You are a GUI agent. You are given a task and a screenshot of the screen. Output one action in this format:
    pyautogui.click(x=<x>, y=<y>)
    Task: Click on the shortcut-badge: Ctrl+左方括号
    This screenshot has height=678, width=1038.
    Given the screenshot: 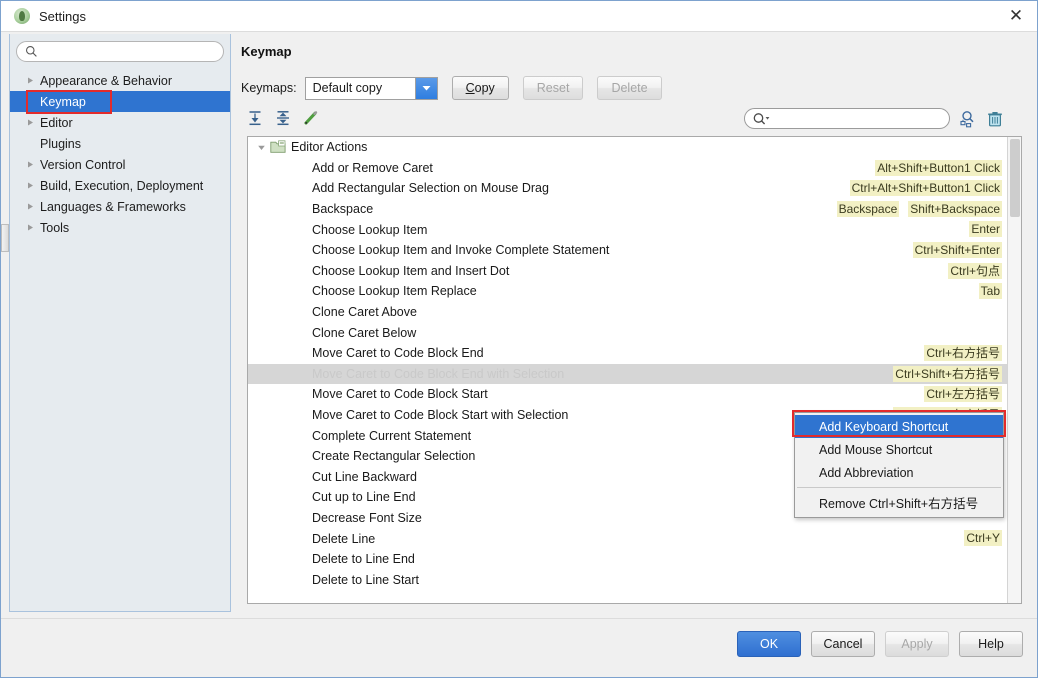 What is the action you would take?
    pyautogui.click(x=963, y=394)
    